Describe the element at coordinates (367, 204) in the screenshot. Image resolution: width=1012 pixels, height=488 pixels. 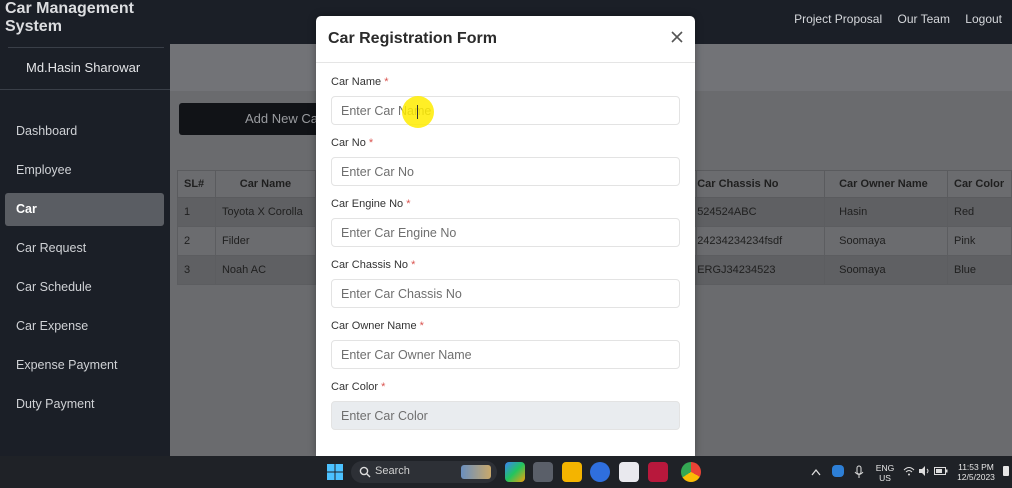
I see `car-engine-no-label: Car Engine No` at that location.